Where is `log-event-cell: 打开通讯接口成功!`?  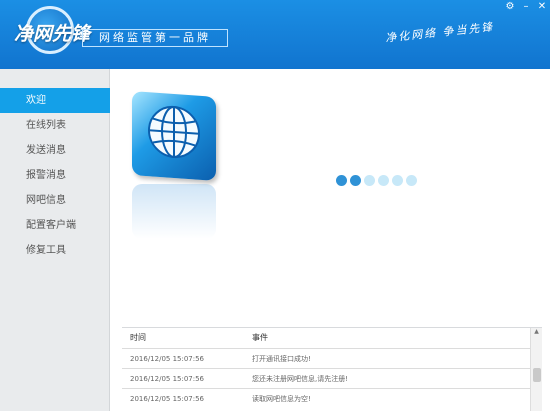
log-event-cell: 打开通讯接口成功! is located at coordinates (281, 359).